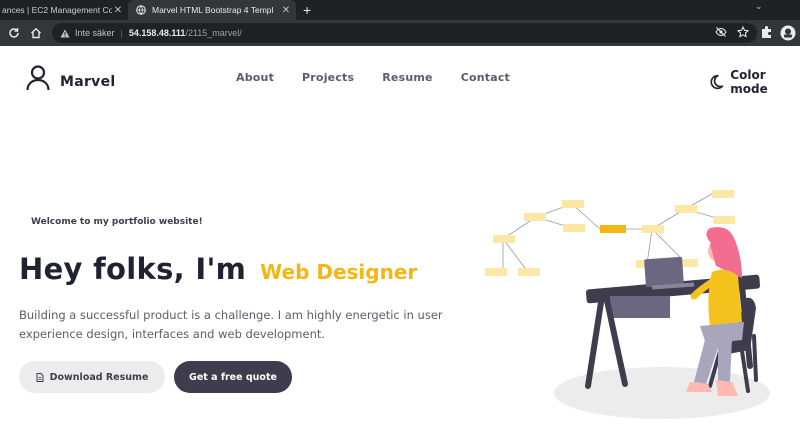 This screenshot has width=800, height=448. Describe the element at coordinates (788, 33) in the screenshot. I see `profile-avatar-icon` at that location.